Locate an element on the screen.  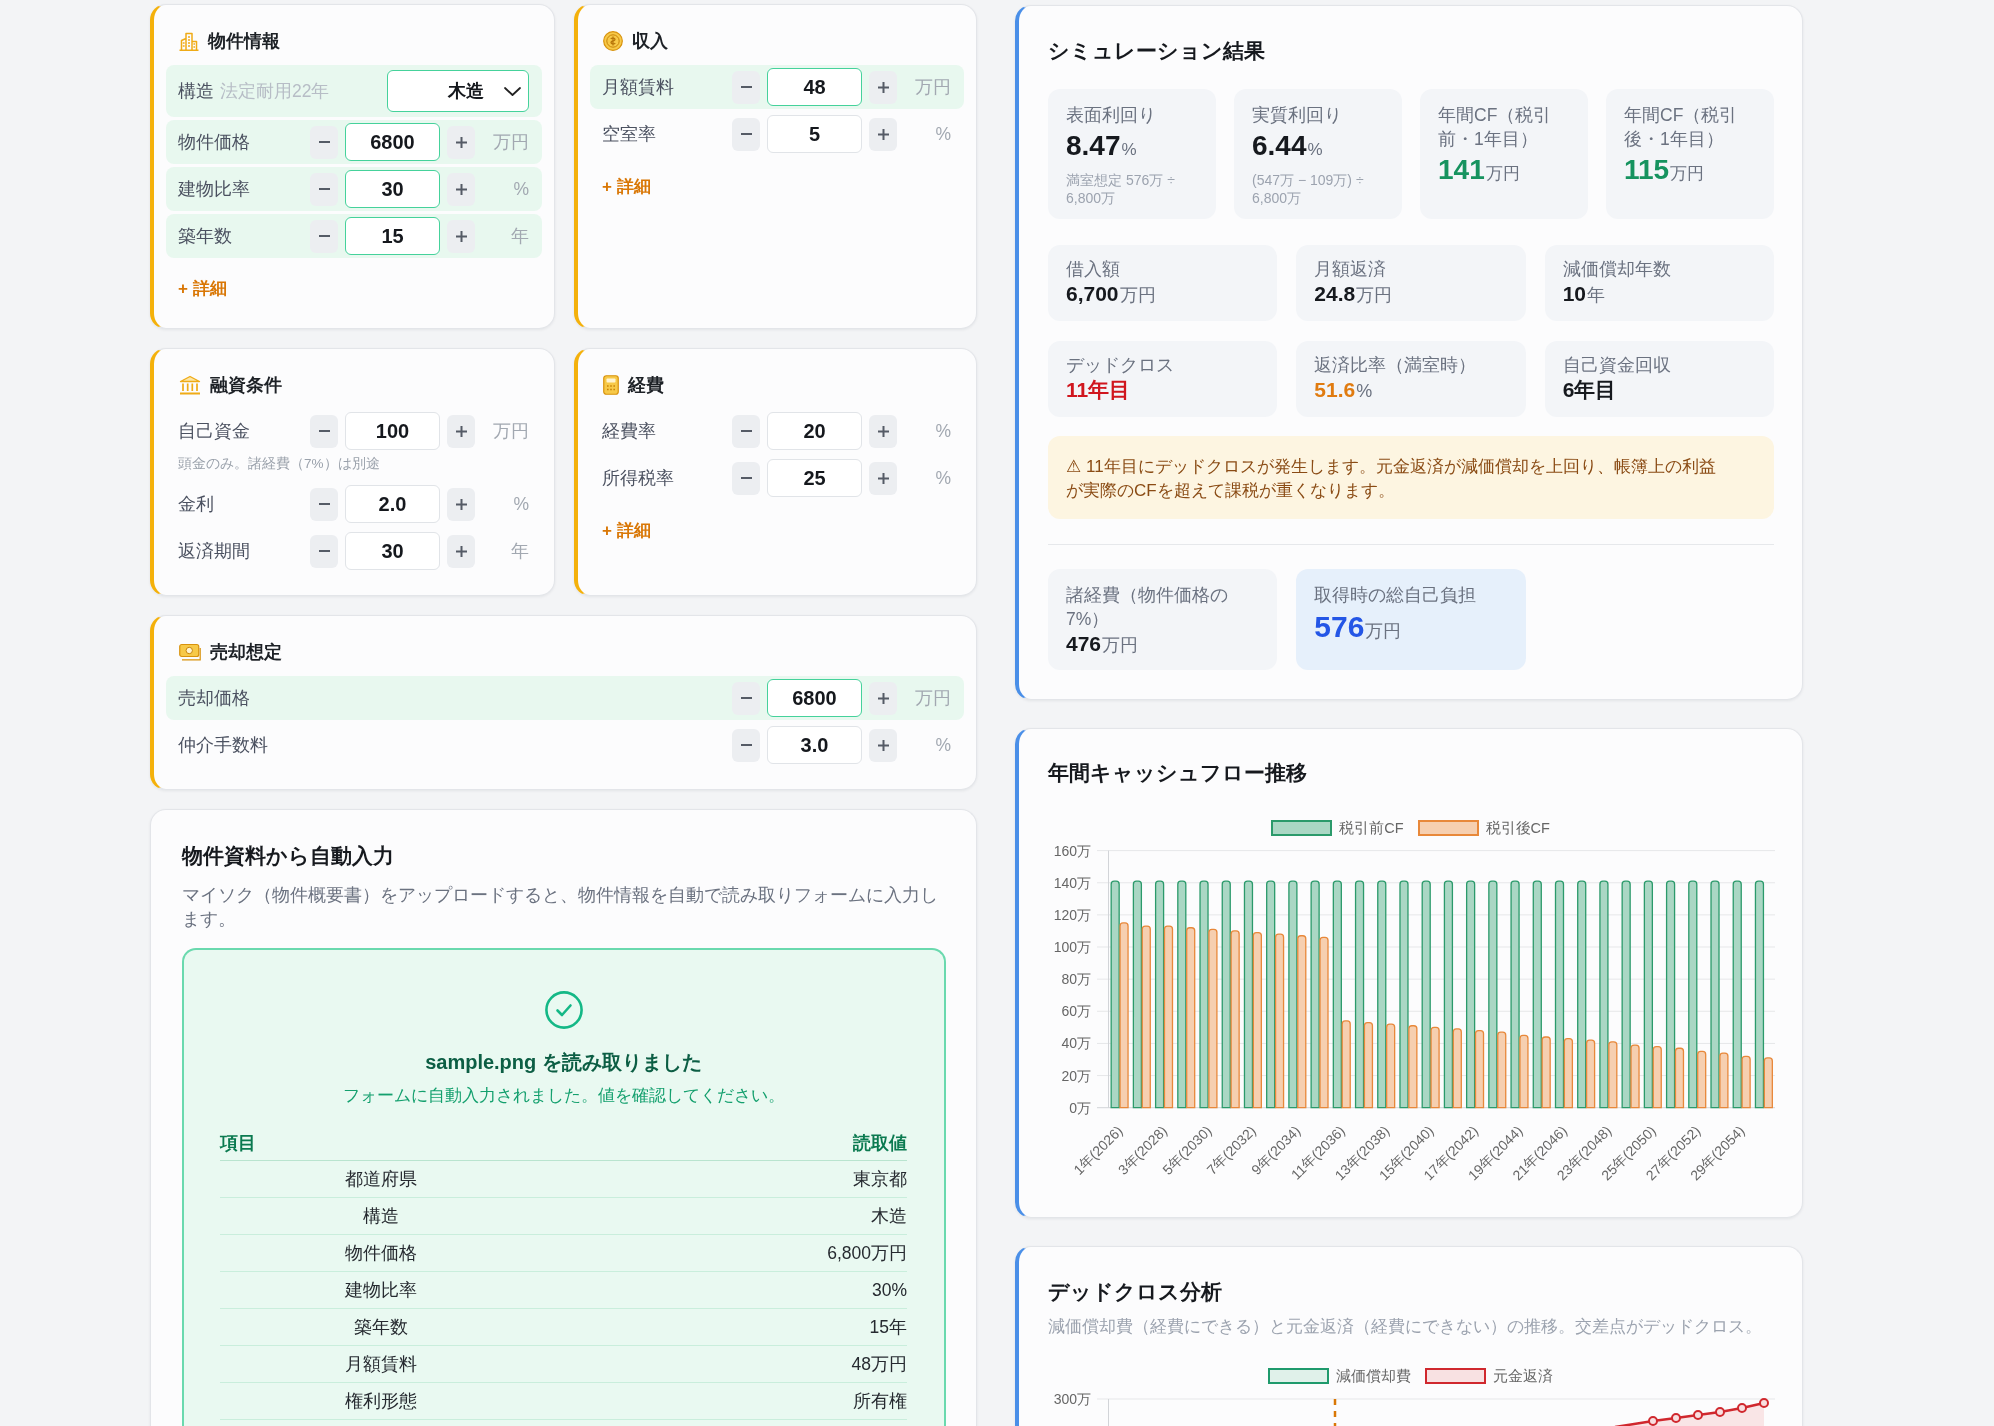
field-label: 構造 is located at coordinates (196, 91).